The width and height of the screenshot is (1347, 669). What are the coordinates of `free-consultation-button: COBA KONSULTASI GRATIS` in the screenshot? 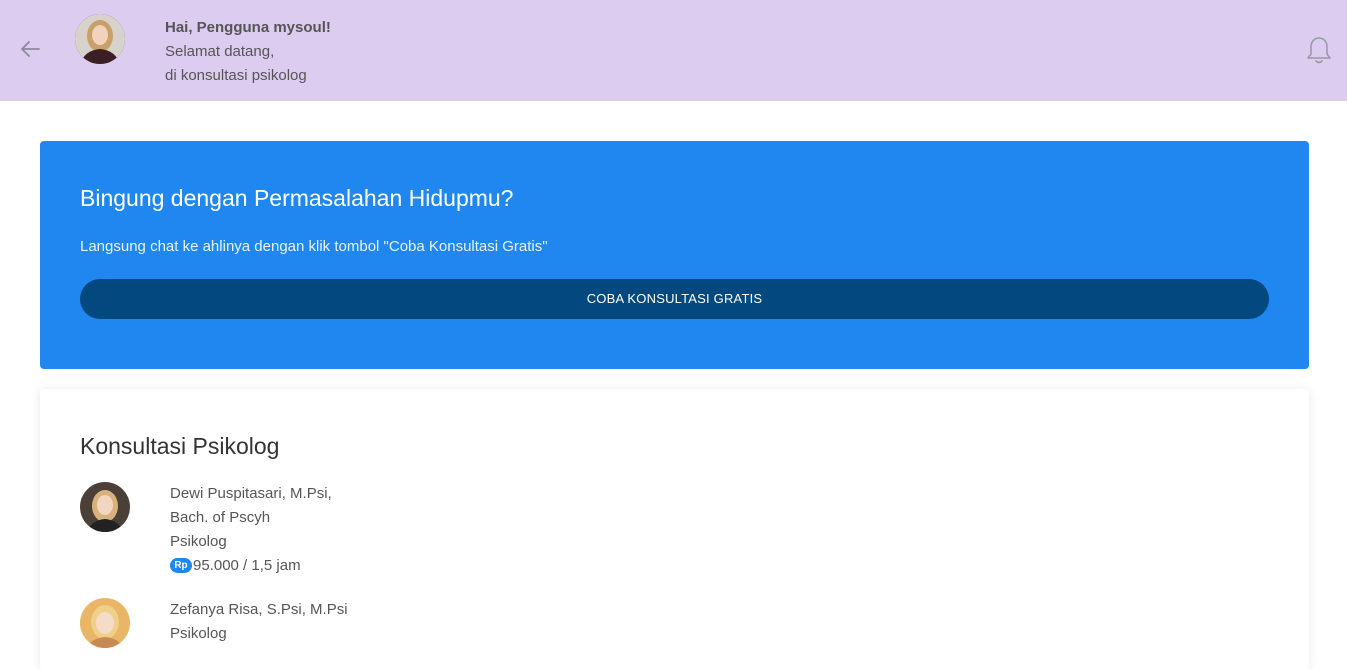 It's located at (674, 299).